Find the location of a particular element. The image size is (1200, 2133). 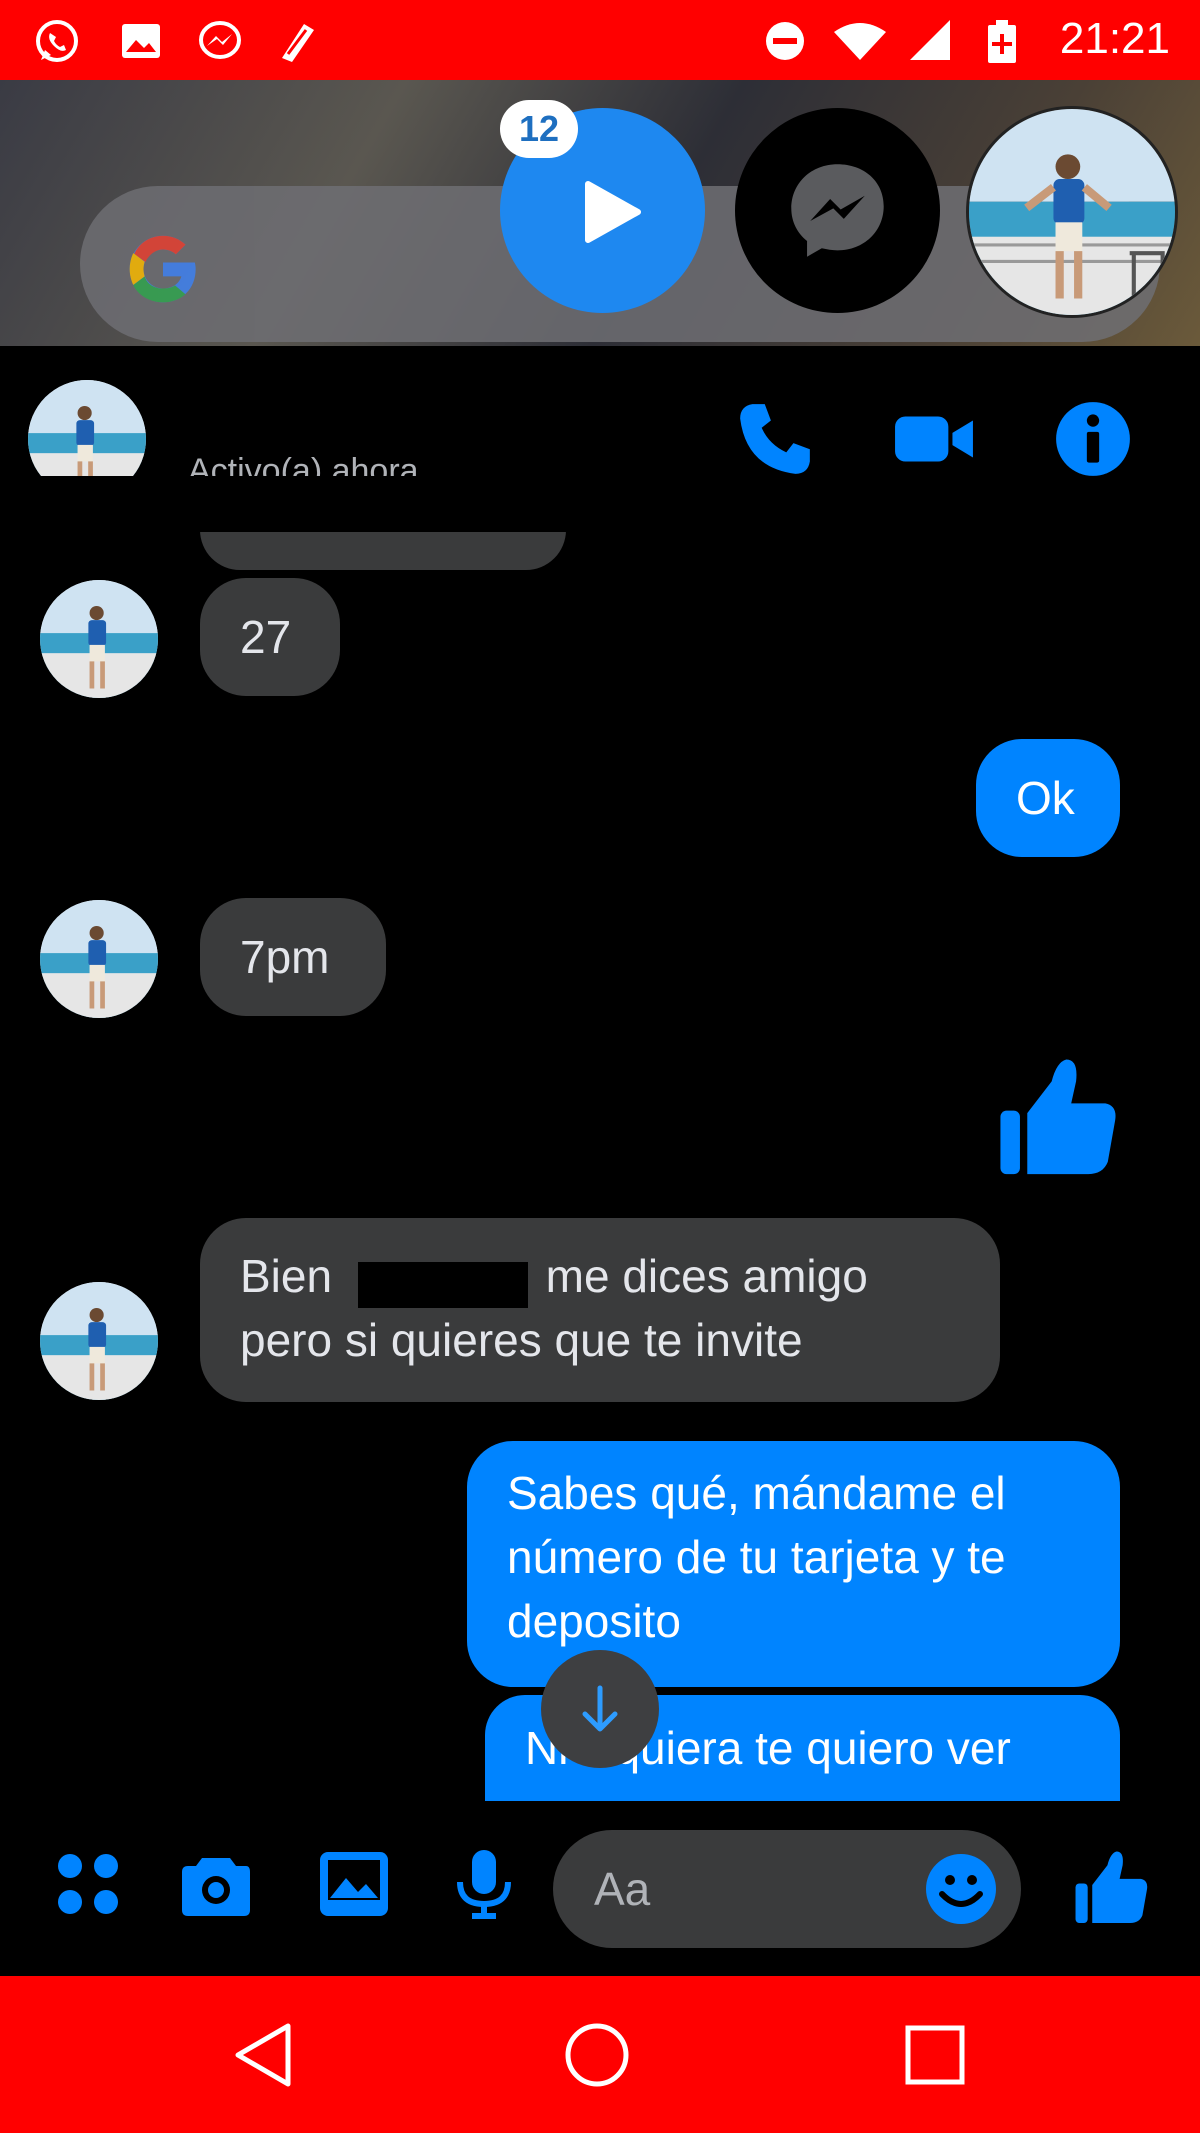

arrow-down-icon is located at coordinates (600, 1708).